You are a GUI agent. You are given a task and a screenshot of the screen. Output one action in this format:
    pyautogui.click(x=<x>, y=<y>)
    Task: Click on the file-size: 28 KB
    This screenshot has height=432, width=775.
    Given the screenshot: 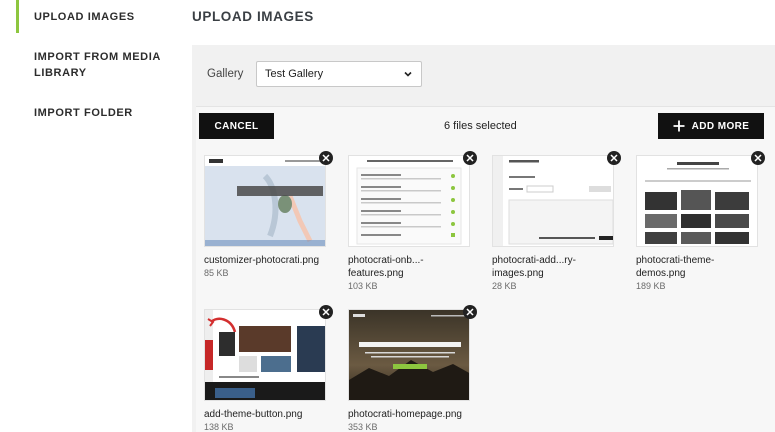 What is the action you would take?
    pyautogui.click(x=504, y=286)
    